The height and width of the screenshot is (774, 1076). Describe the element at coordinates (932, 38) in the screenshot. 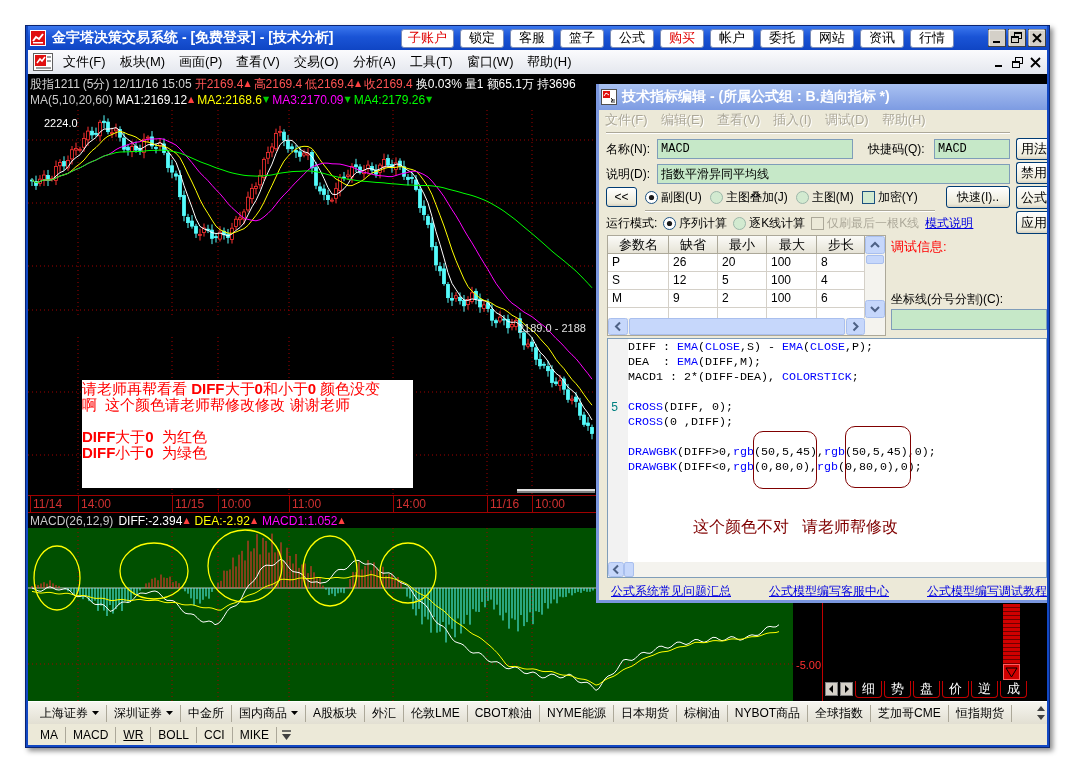

I see `toolbar-button: 行情` at that location.